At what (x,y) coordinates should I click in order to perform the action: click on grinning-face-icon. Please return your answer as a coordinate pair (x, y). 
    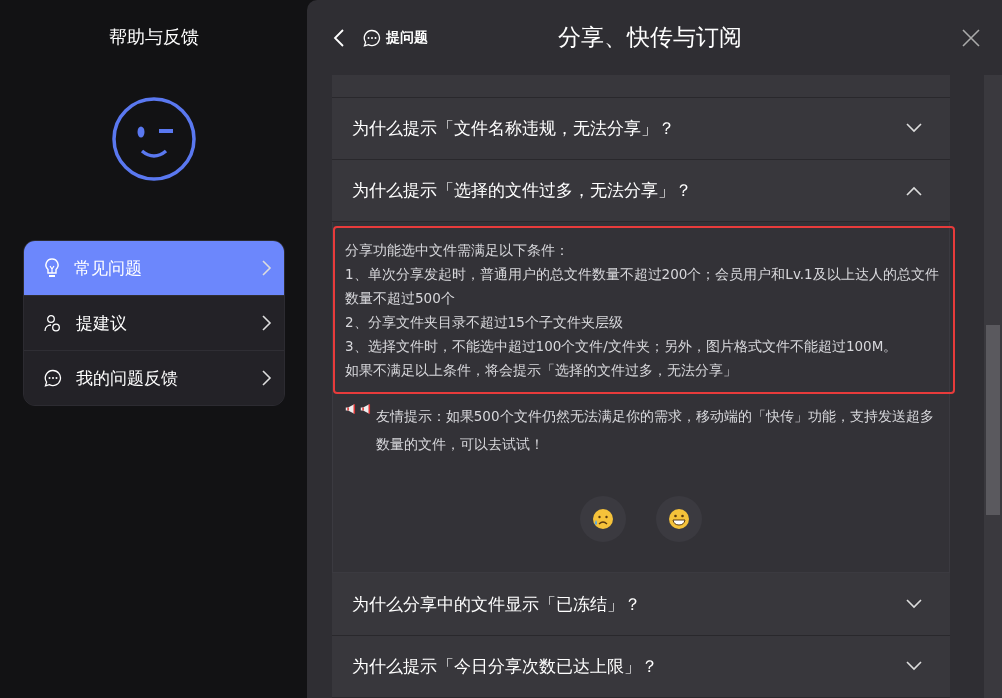
    Looking at the image, I should click on (679, 519).